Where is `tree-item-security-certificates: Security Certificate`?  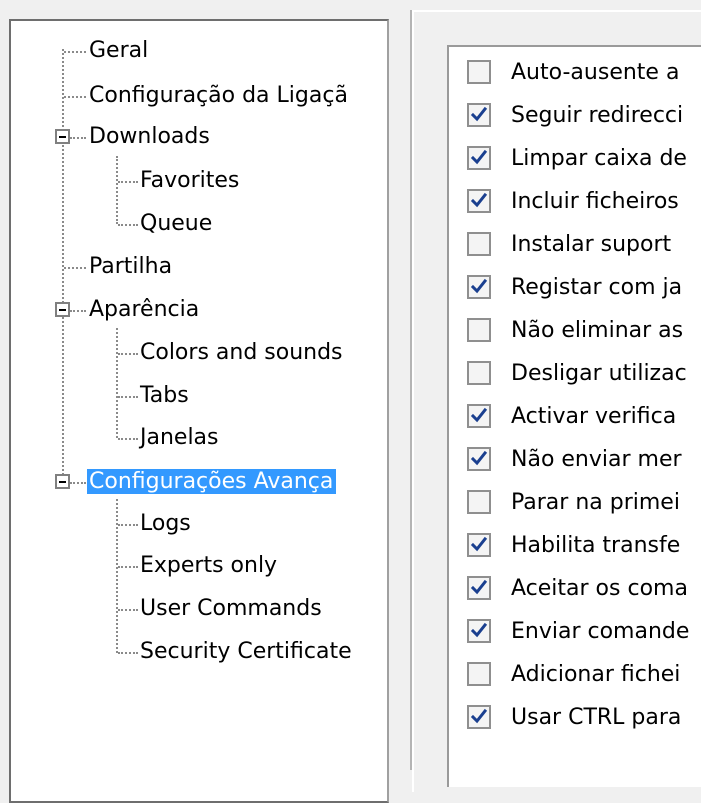 tree-item-security-certificates: Security Certificate is located at coordinates (246, 652).